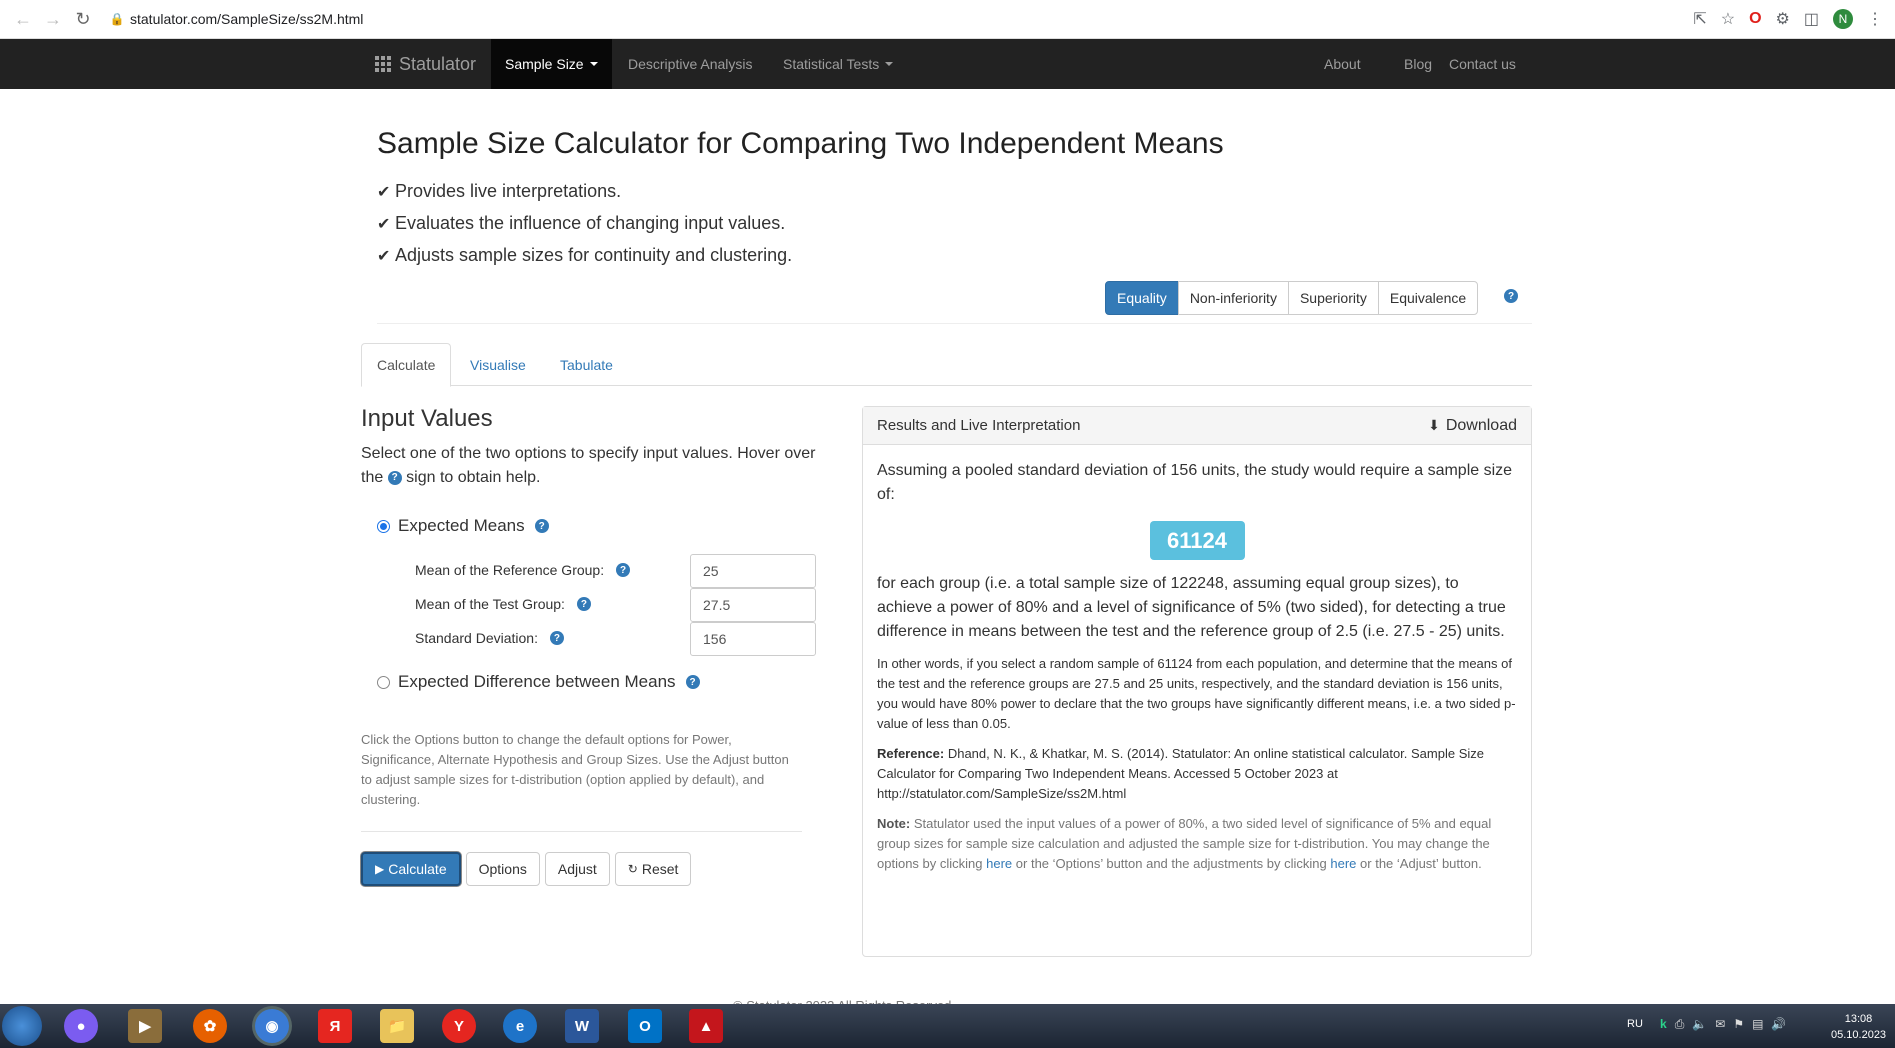 This screenshot has height=1048, width=1895. I want to click on chrome-icon: ◉, so click(272, 1026).